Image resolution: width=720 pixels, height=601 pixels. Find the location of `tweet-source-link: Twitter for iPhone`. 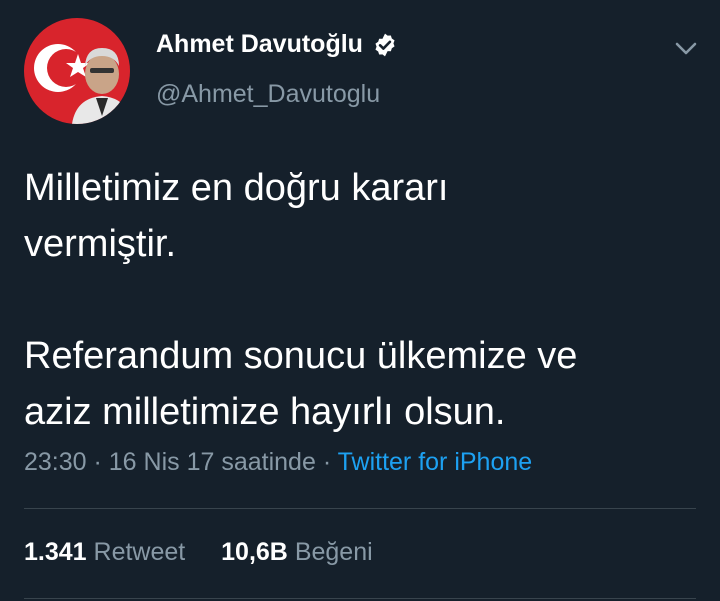

tweet-source-link: Twitter for iPhone is located at coordinates (435, 462).